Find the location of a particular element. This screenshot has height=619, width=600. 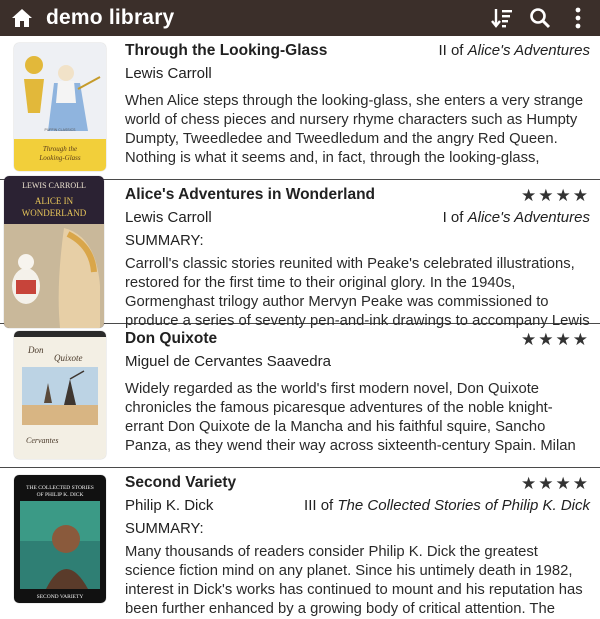

series-name: The Collected Stories of Philip K. Dick is located at coordinates (463, 505).